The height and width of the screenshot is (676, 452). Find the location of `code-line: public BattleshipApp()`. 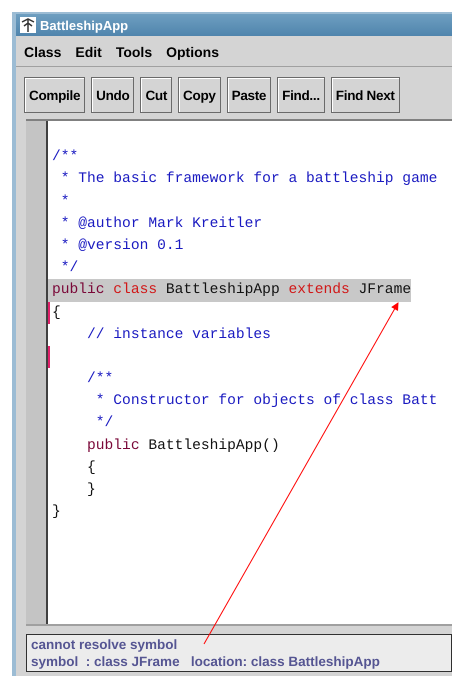

code-line: public BattleshipApp() is located at coordinates (183, 446).